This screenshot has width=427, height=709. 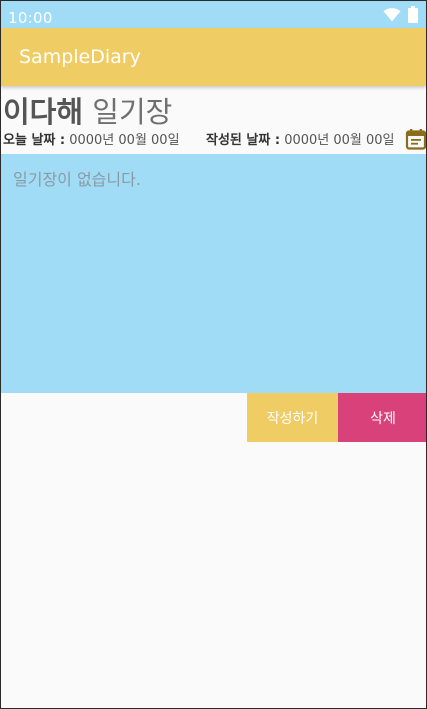 I want to click on calendar-icon, so click(x=416, y=139).